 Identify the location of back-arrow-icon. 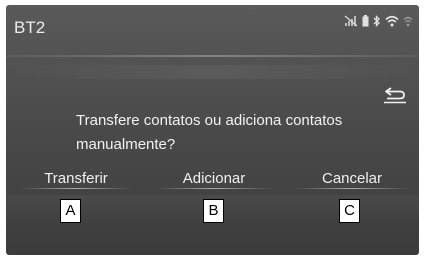
(395, 95).